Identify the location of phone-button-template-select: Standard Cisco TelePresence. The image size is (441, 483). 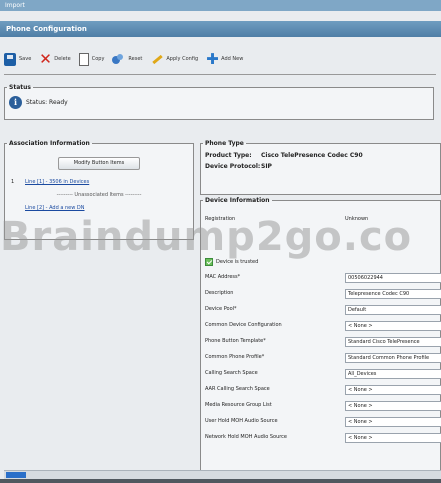
(393, 342).